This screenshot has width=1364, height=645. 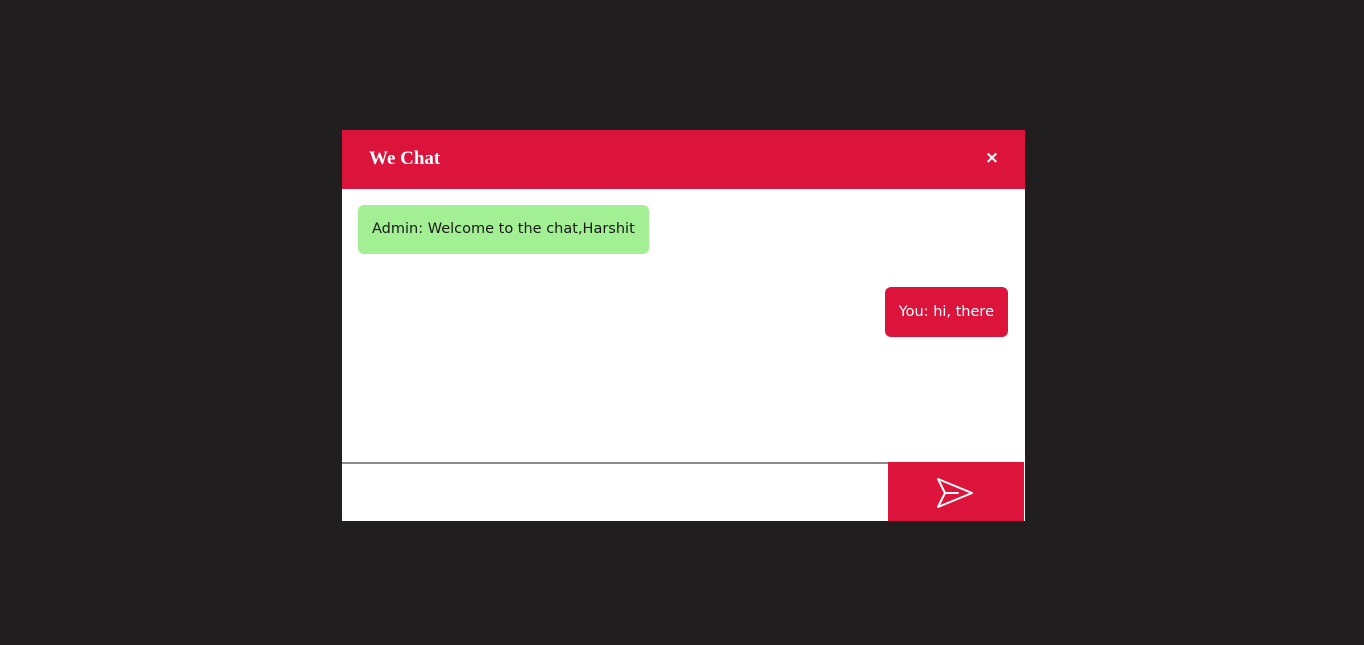 I want to click on chat-title: We Chat, so click(x=405, y=158).